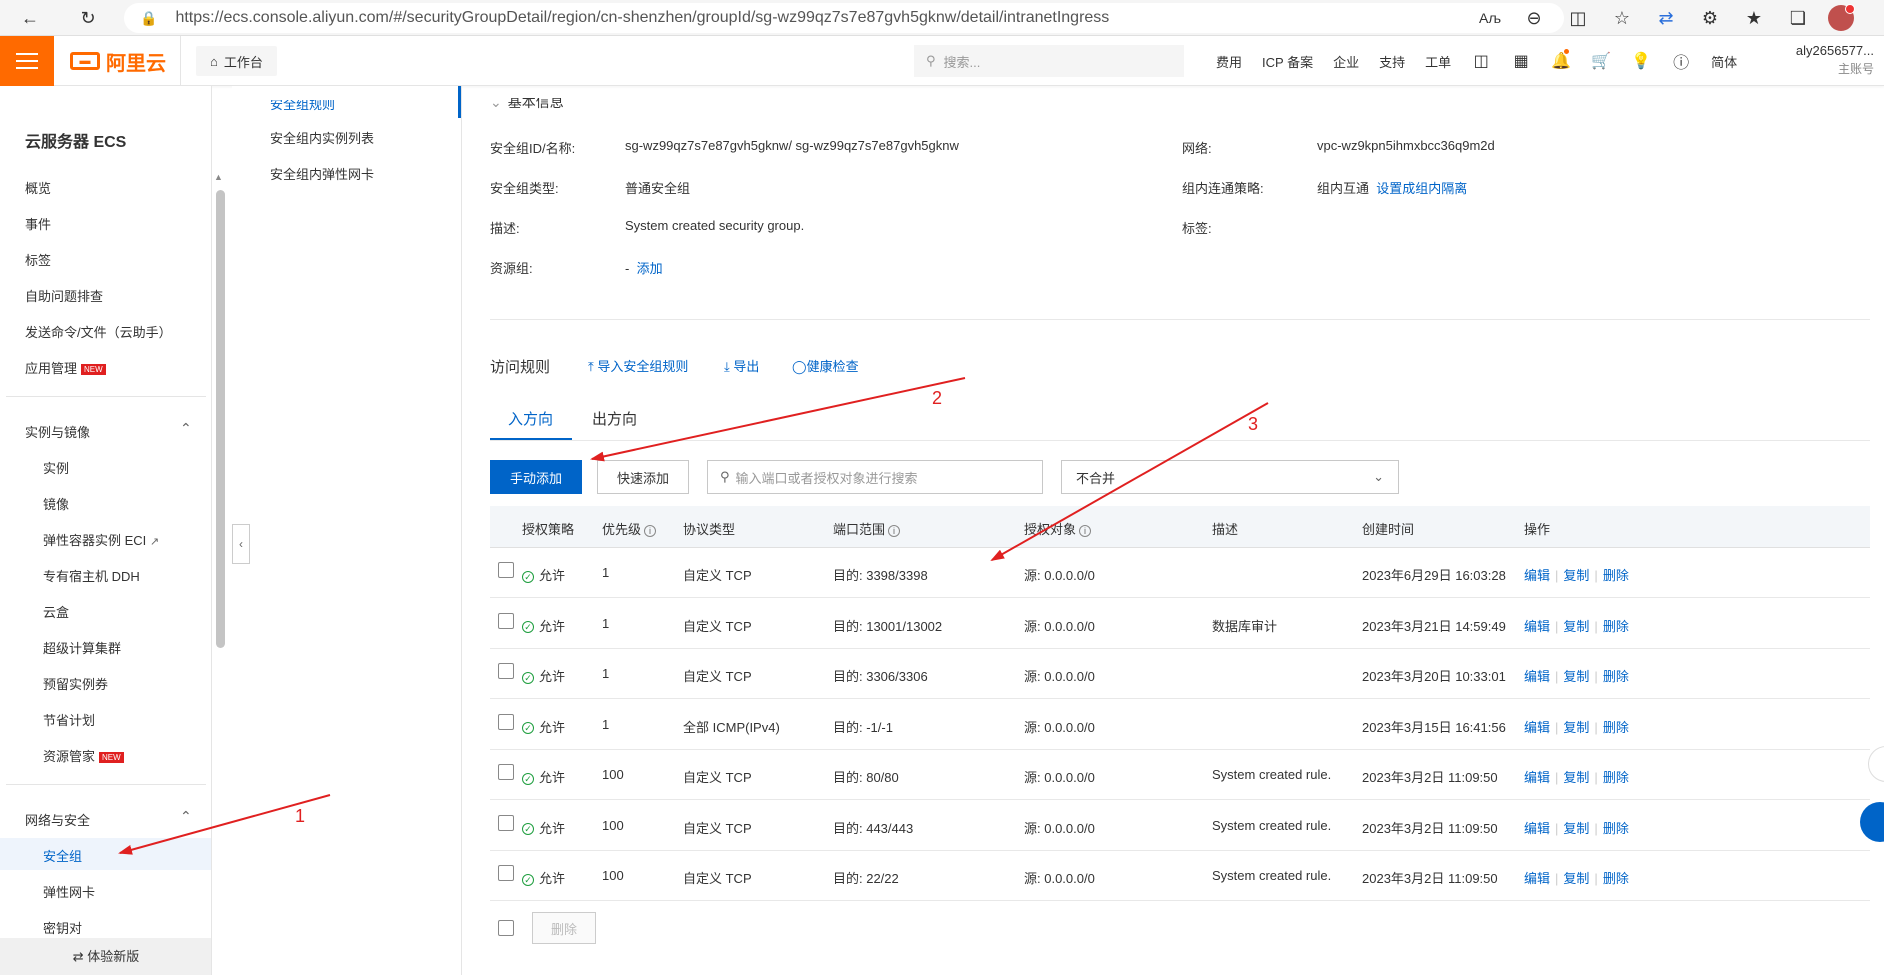 The image size is (1884, 975). Describe the element at coordinates (1578, 18) in the screenshot. I see `split-screen-icon: ◫` at that location.